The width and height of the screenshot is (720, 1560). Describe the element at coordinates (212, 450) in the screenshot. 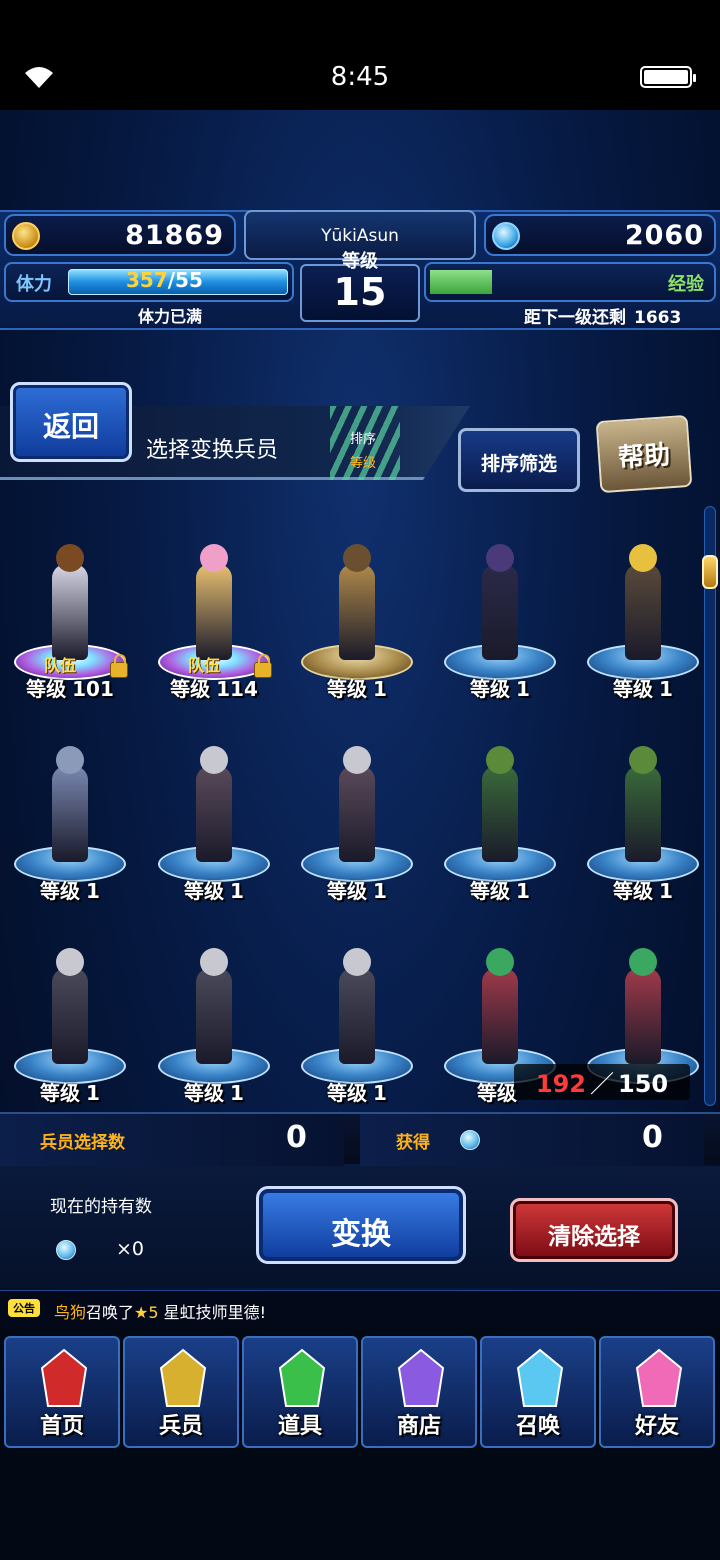

I see `page-title: 选择变换兵员` at that location.